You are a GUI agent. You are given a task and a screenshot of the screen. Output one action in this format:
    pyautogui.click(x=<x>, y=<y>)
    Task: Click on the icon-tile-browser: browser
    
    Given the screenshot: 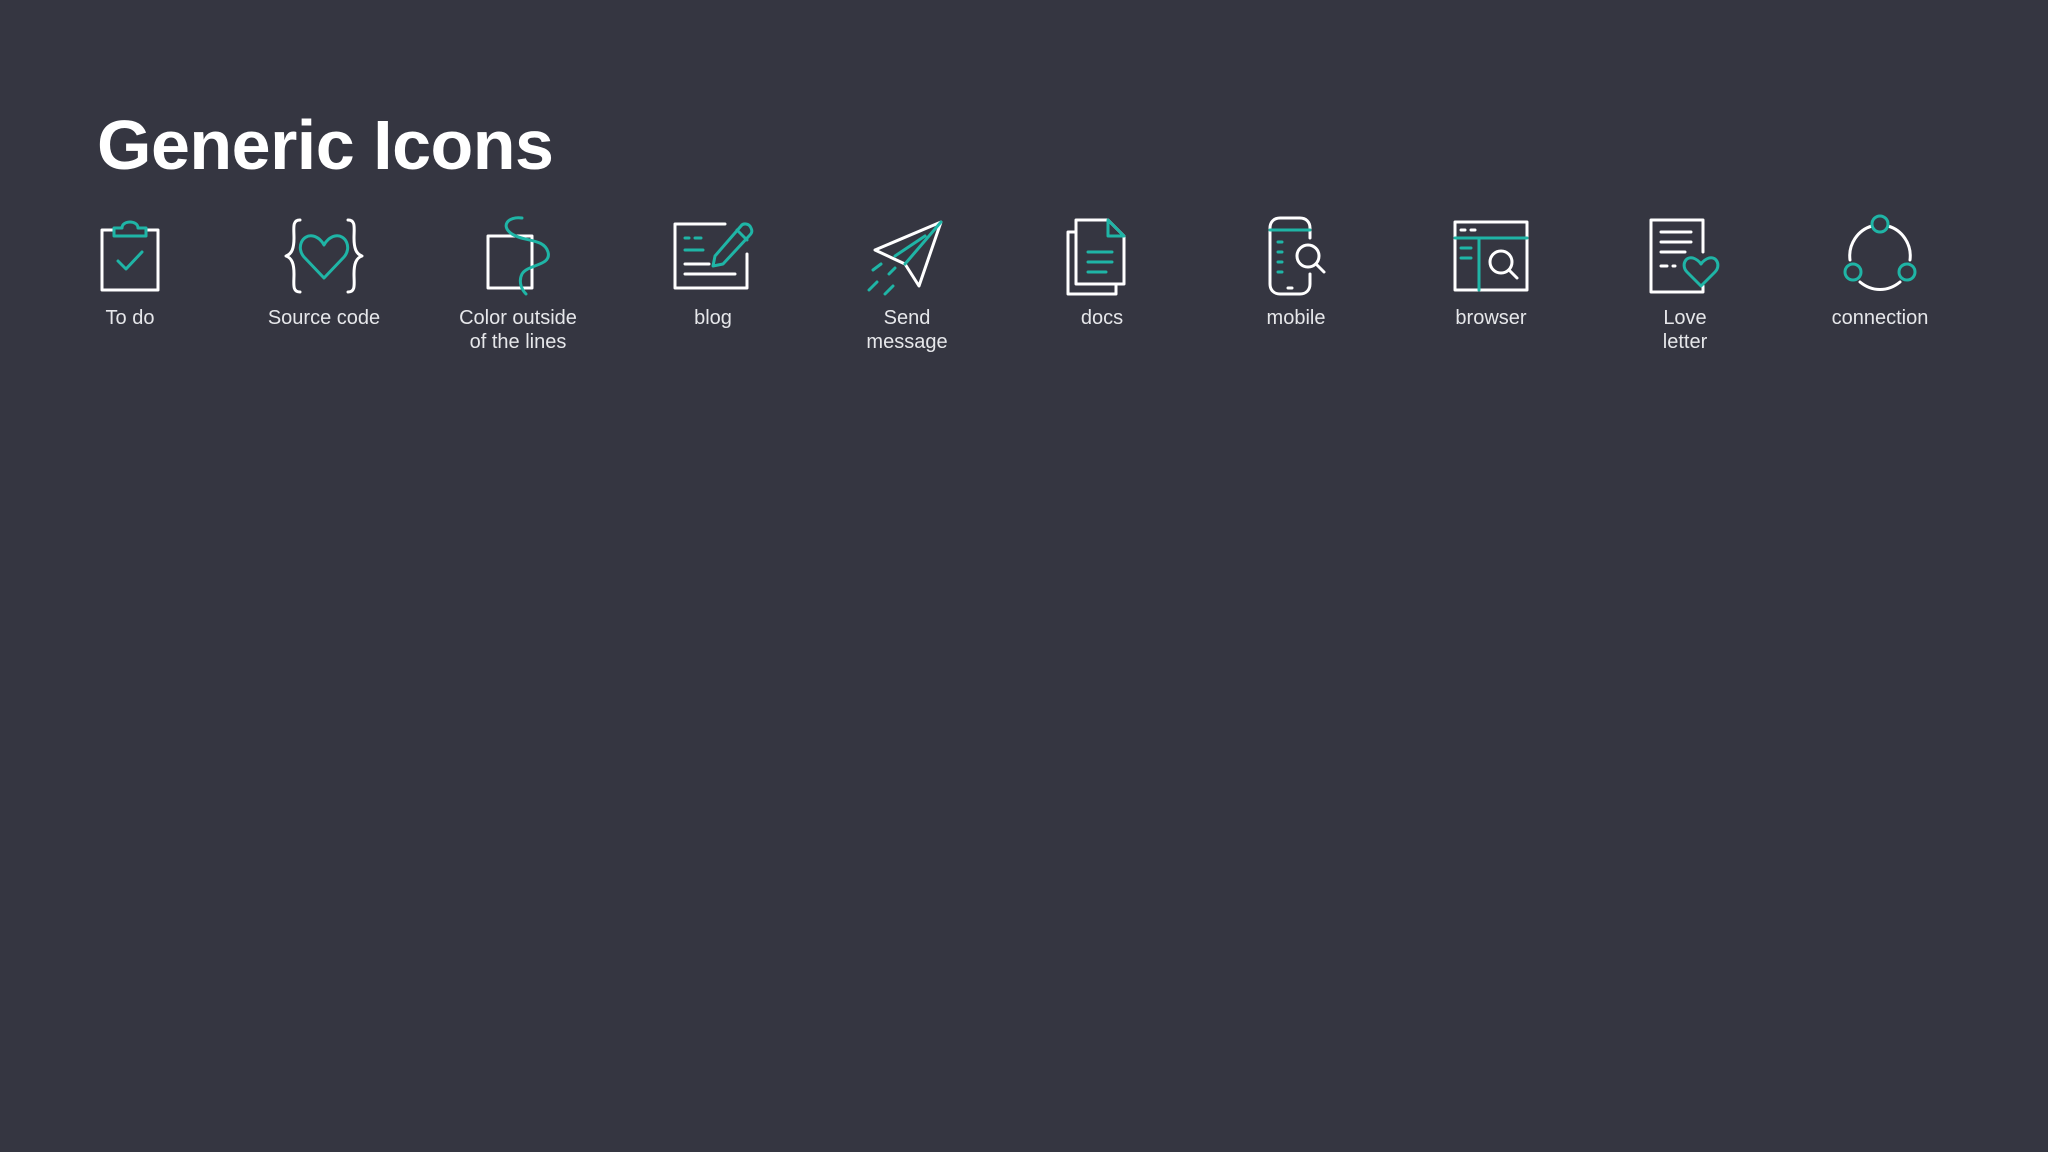 What is the action you would take?
    pyautogui.click(x=1491, y=273)
    